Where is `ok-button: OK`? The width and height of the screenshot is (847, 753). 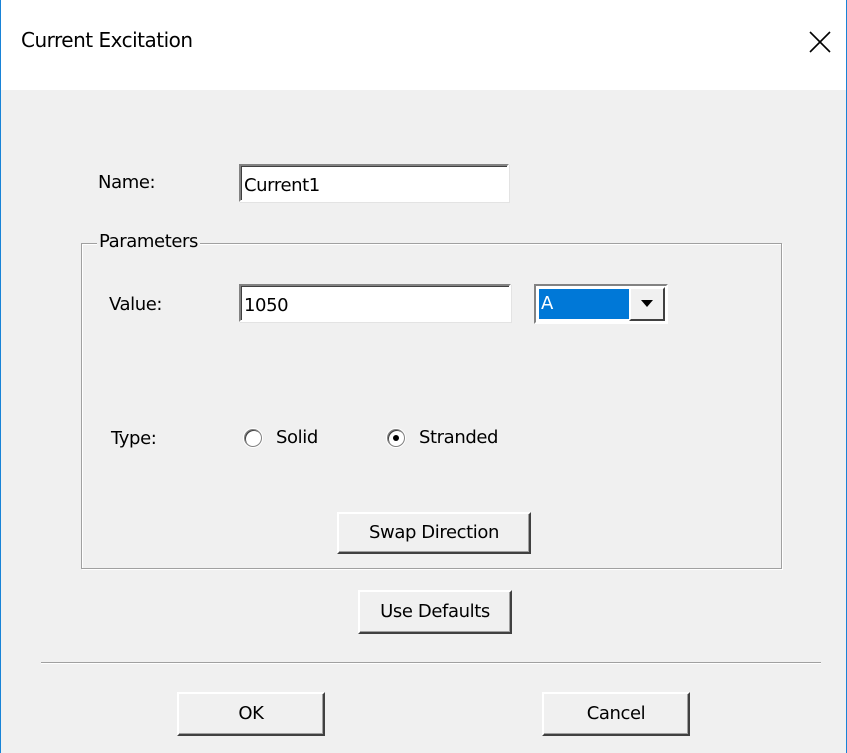 ok-button: OK is located at coordinates (251, 714).